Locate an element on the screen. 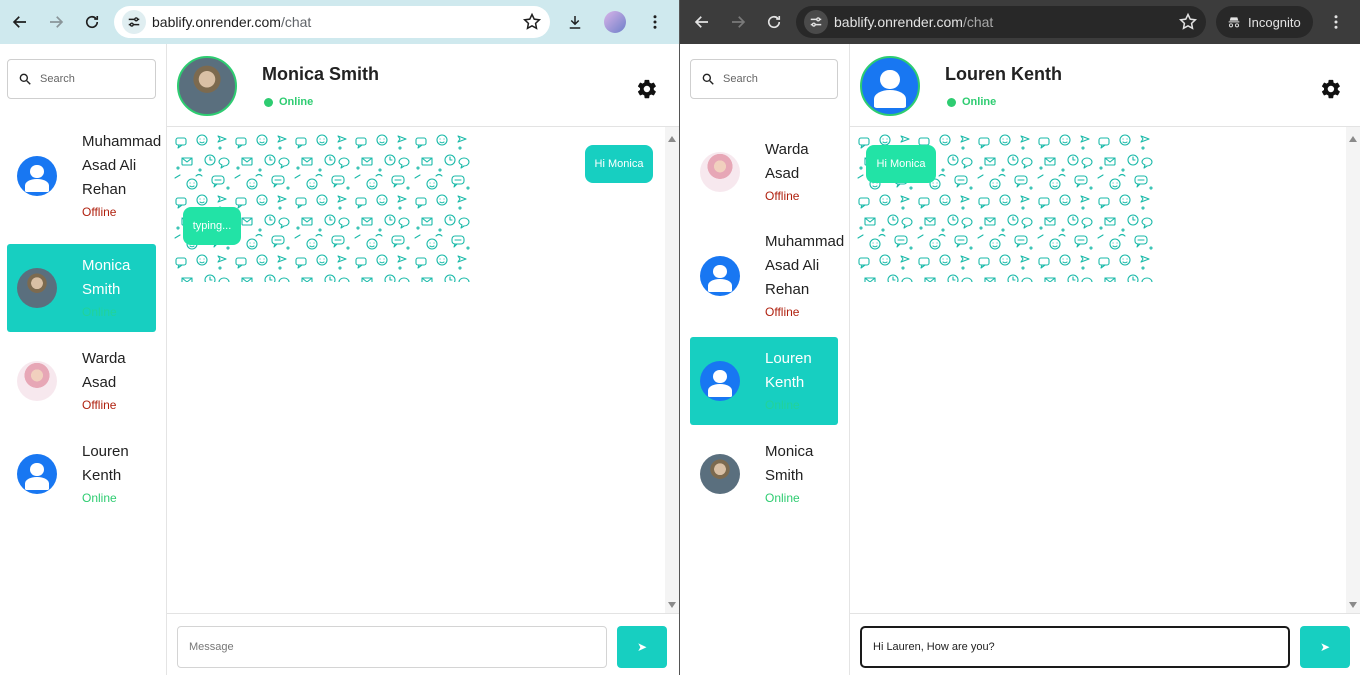 The height and width of the screenshot is (675, 1360). message-bubble-sent: Hi Monica is located at coordinates (619, 164).